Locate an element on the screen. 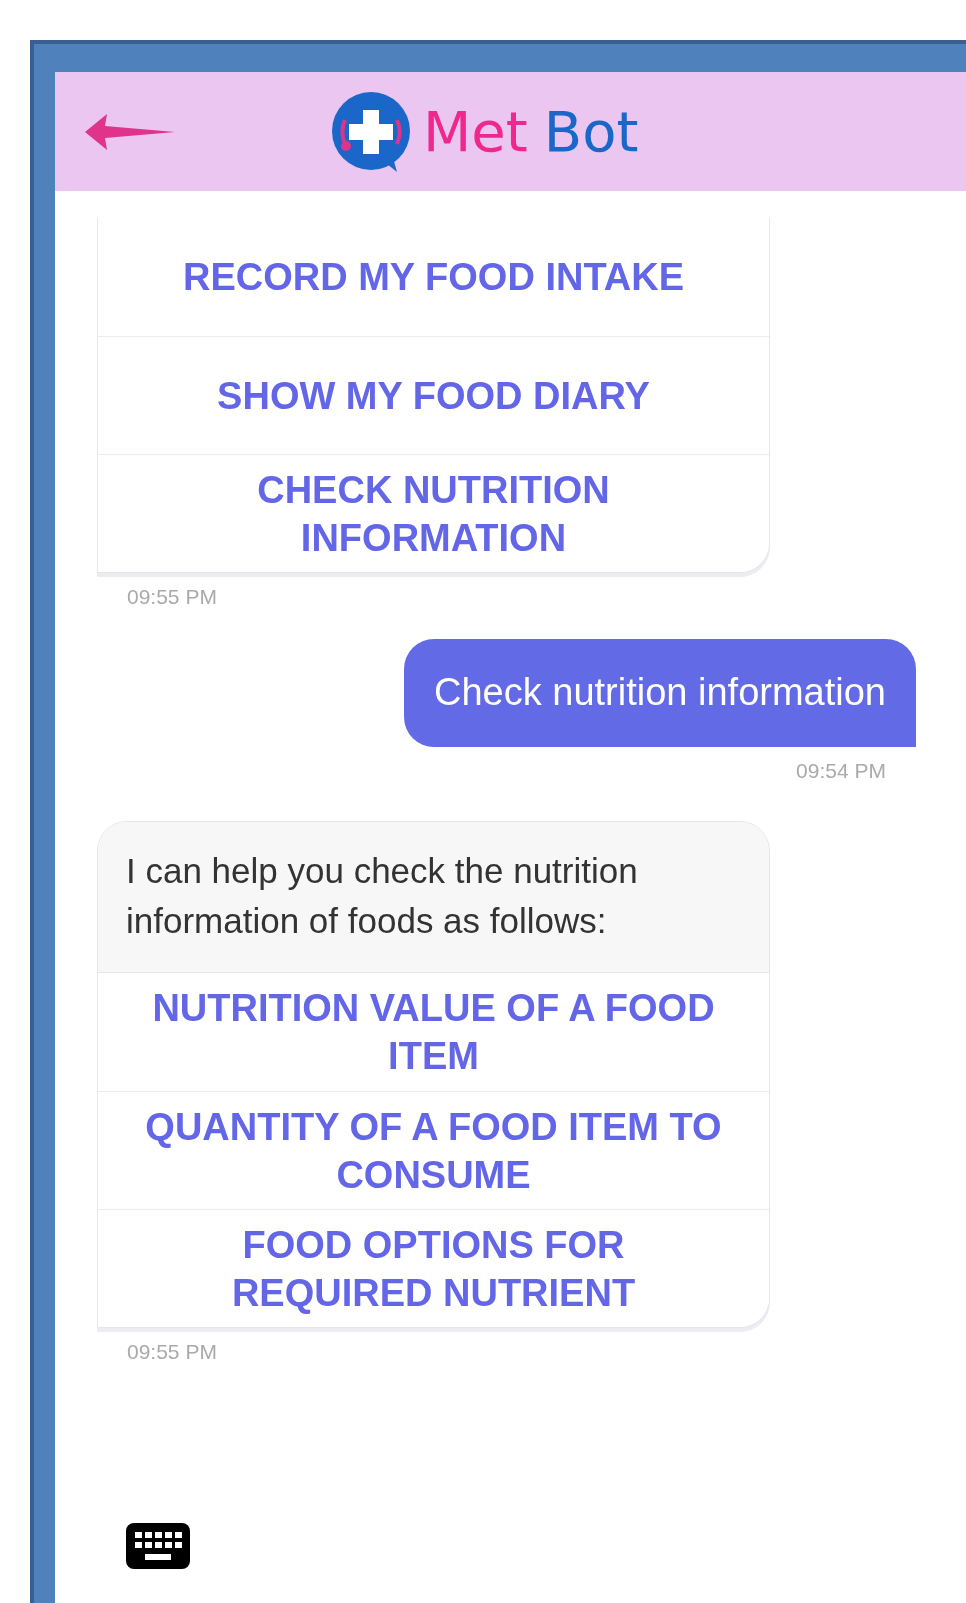 The width and height of the screenshot is (966, 1603). timestamp: 09:54 PM is located at coordinates (841, 771).